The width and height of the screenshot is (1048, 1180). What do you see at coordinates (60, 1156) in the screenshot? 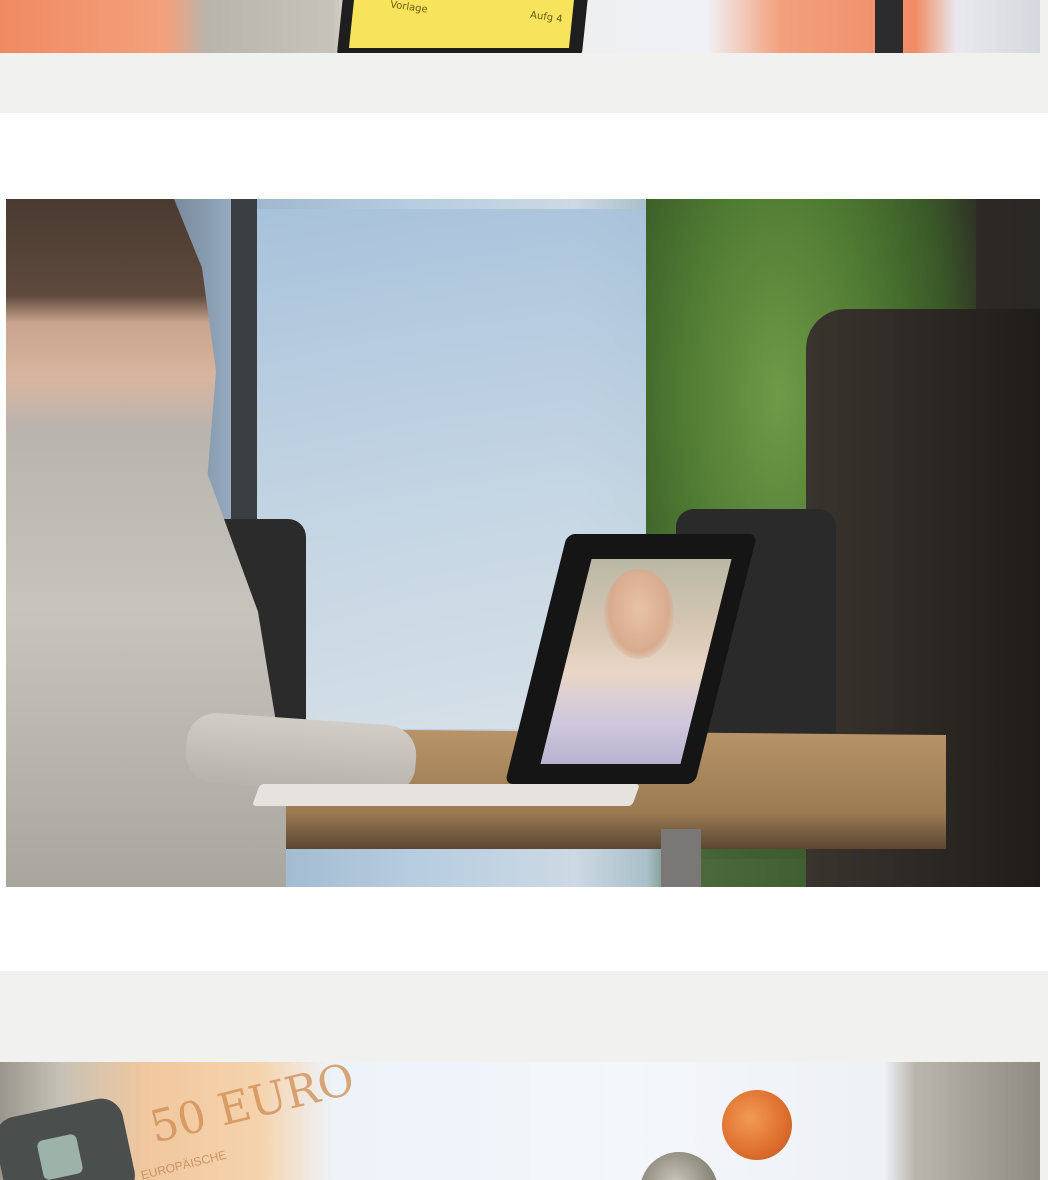
I see `calculator-screen` at bounding box center [60, 1156].